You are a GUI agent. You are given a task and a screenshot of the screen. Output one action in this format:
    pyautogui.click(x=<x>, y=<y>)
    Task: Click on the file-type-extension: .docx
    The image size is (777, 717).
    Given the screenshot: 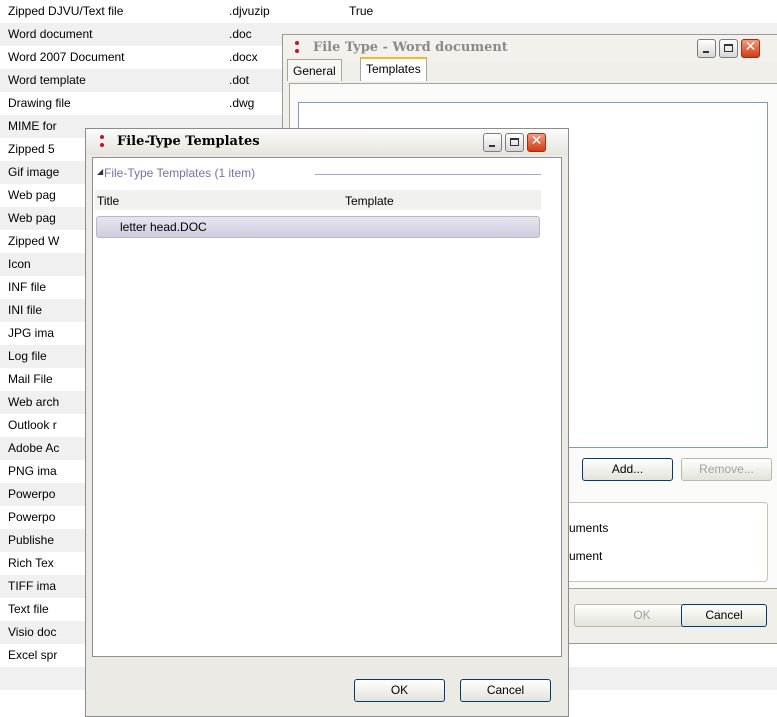 What is the action you would take?
    pyautogui.click(x=243, y=57)
    